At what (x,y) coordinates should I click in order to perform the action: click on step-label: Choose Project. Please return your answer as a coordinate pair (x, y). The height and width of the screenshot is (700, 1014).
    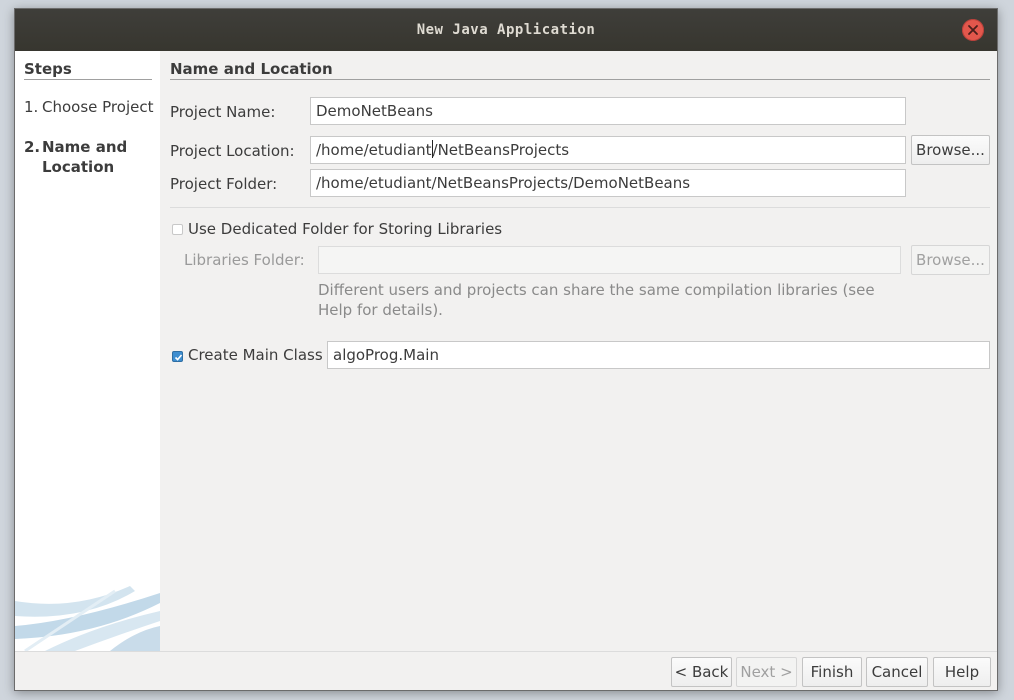
    Looking at the image, I should click on (98, 107).